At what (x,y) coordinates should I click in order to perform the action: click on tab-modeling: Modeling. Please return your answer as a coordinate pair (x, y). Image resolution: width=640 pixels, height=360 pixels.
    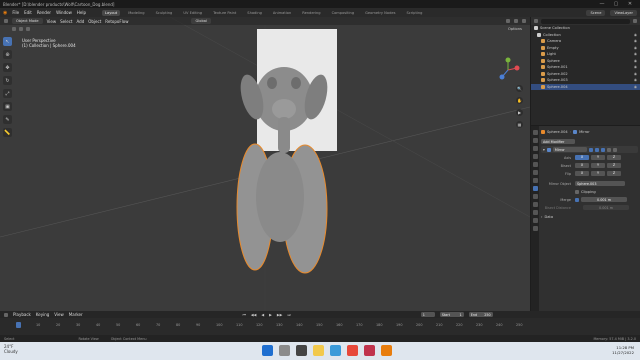
    Looking at the image, I should click on (136, 13).